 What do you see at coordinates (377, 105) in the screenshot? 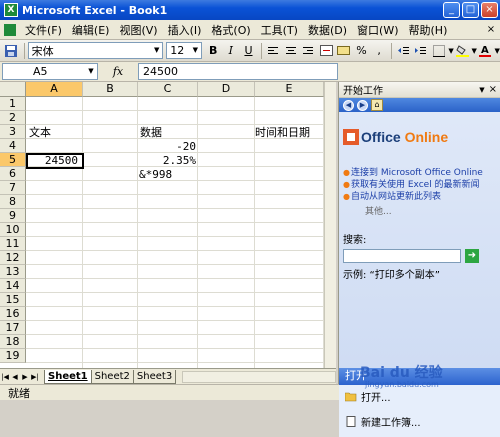
I see `home-icon: ⌂` at bounding box center [377, 105].